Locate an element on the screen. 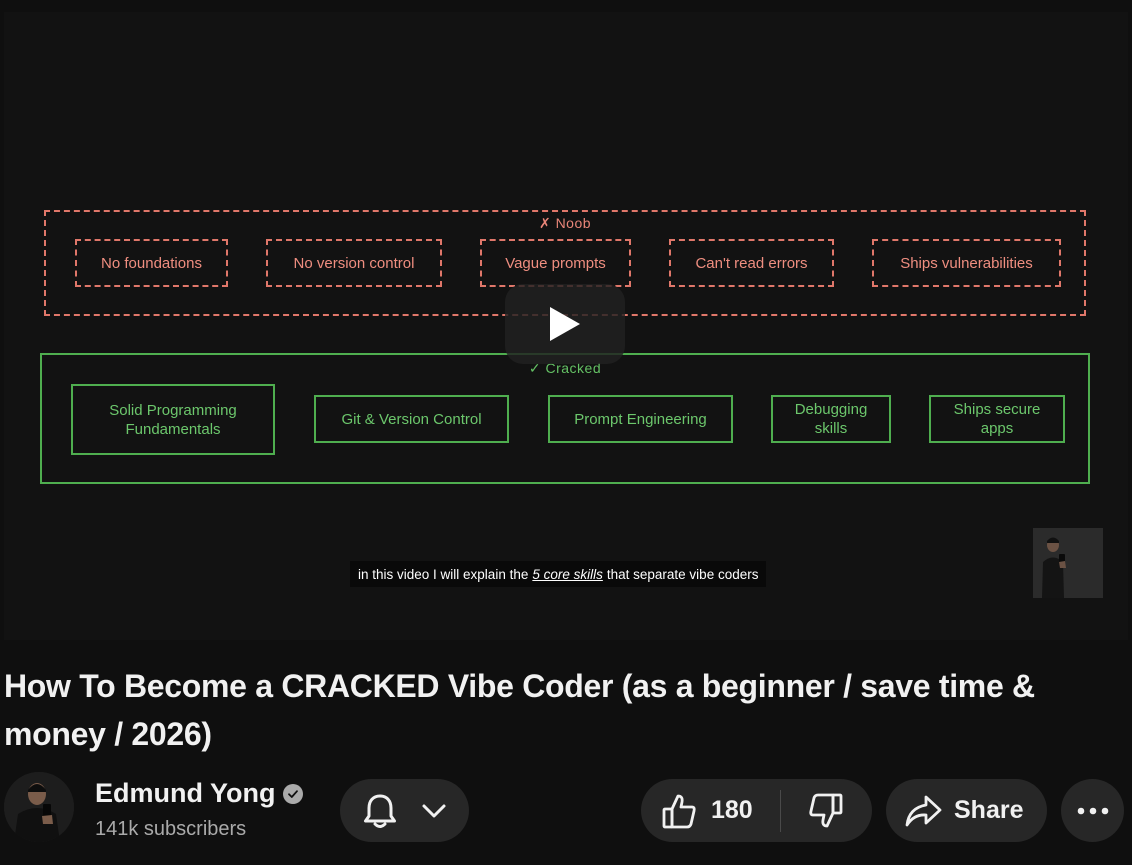 The image size is (1132, 865). caption-emphasis: 5 core skills is located at coordinates (567, 574).